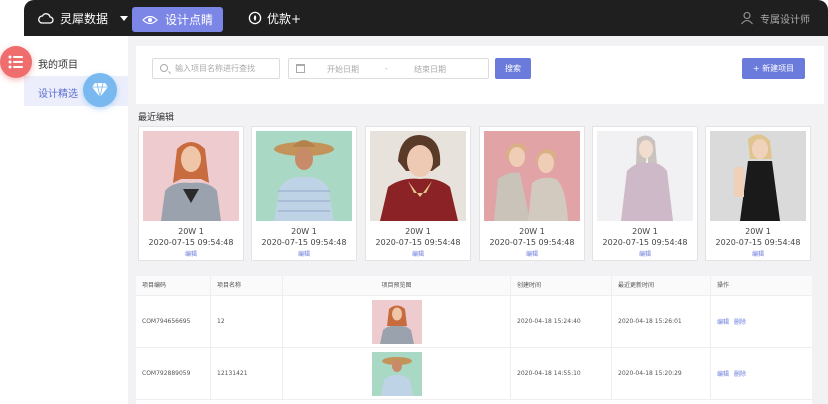  I want to click on user-label: 专属设计师, so click(785, 20).